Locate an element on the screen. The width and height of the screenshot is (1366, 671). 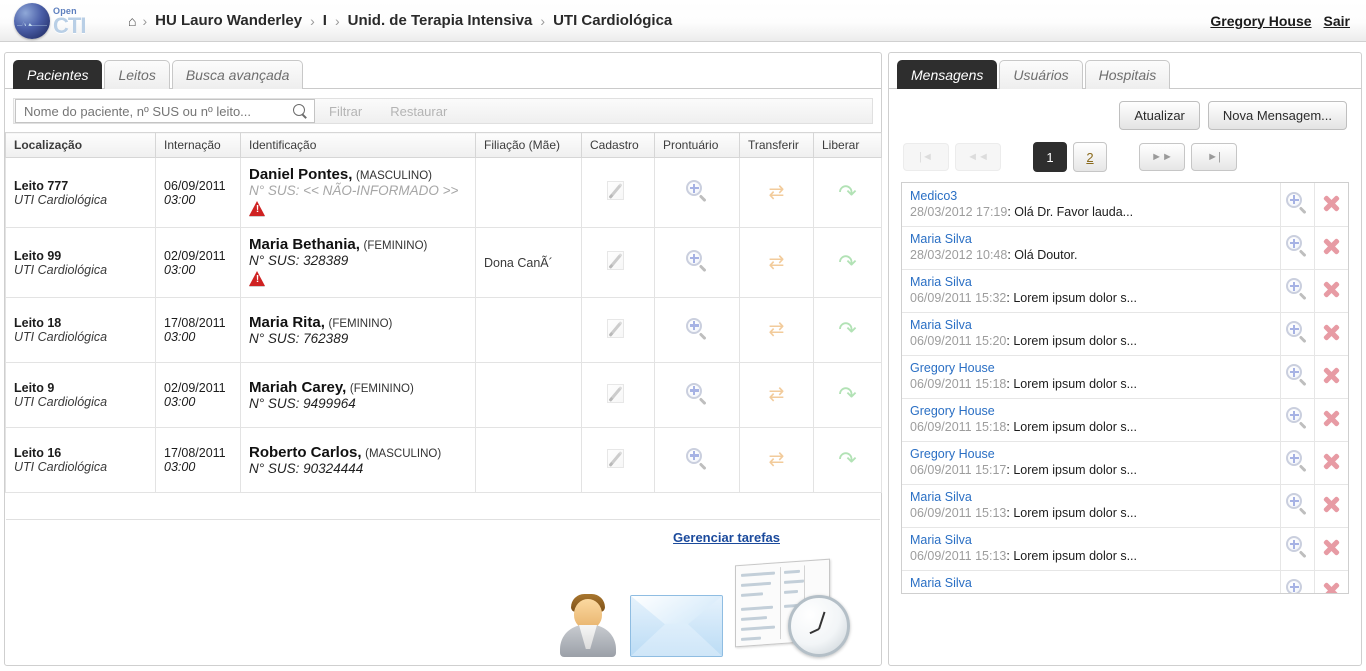
logout-link: Sair is located at coordinates (1337, 21).